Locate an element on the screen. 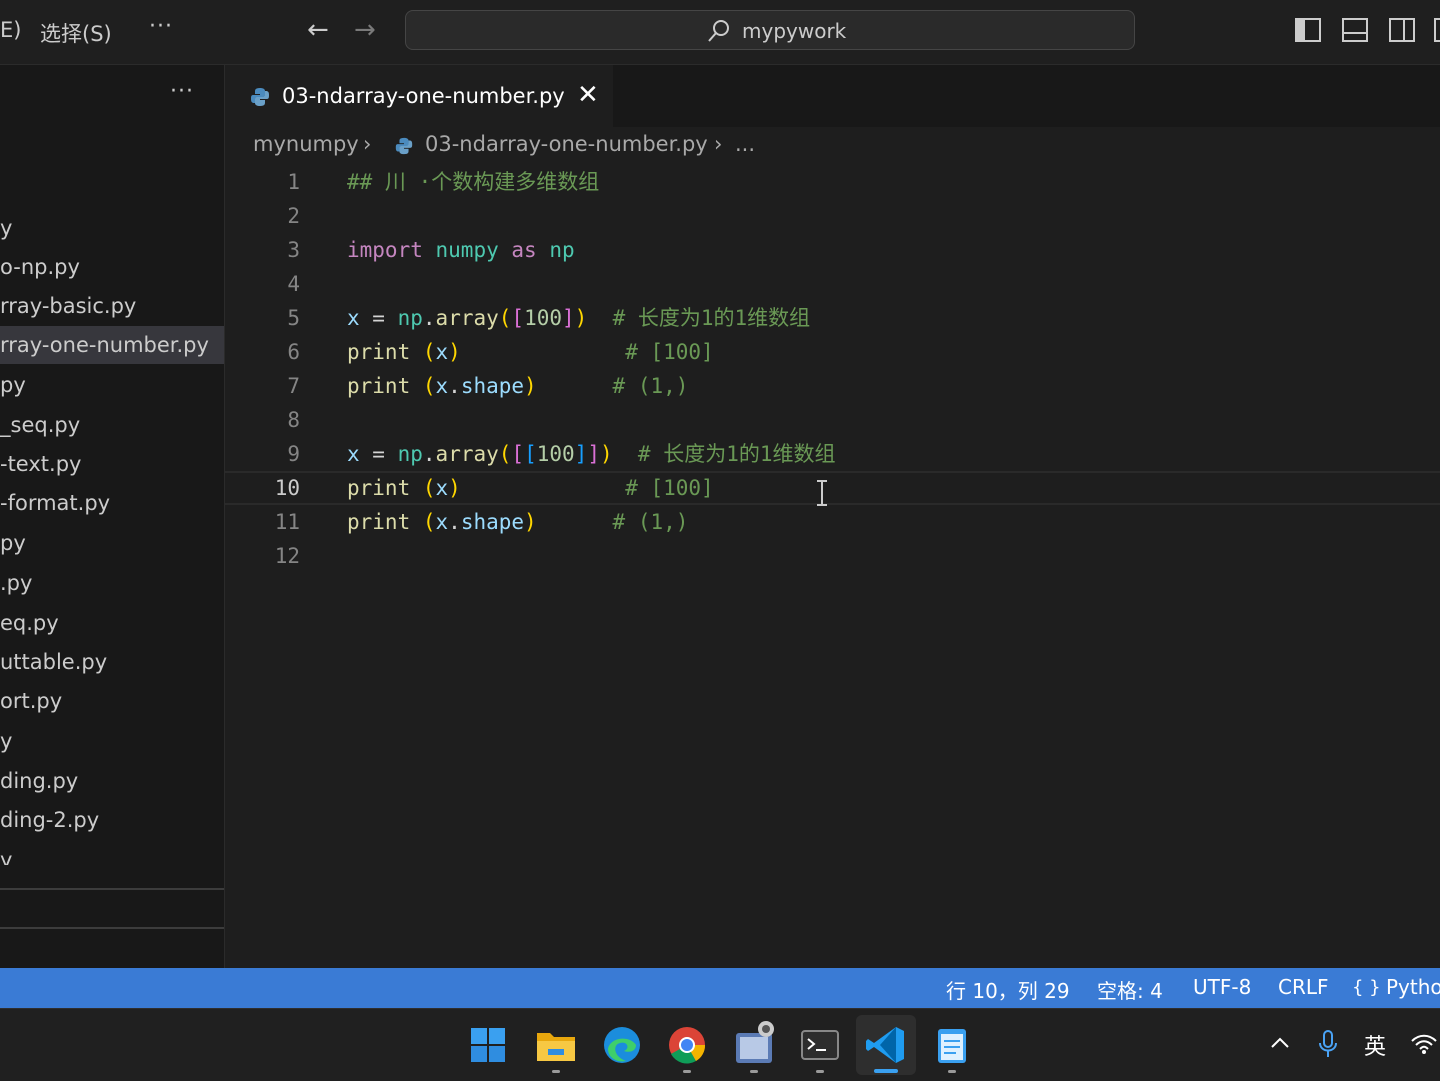 The image size is (1440, 1081). number: 100 is located at coordinates (543, 318).